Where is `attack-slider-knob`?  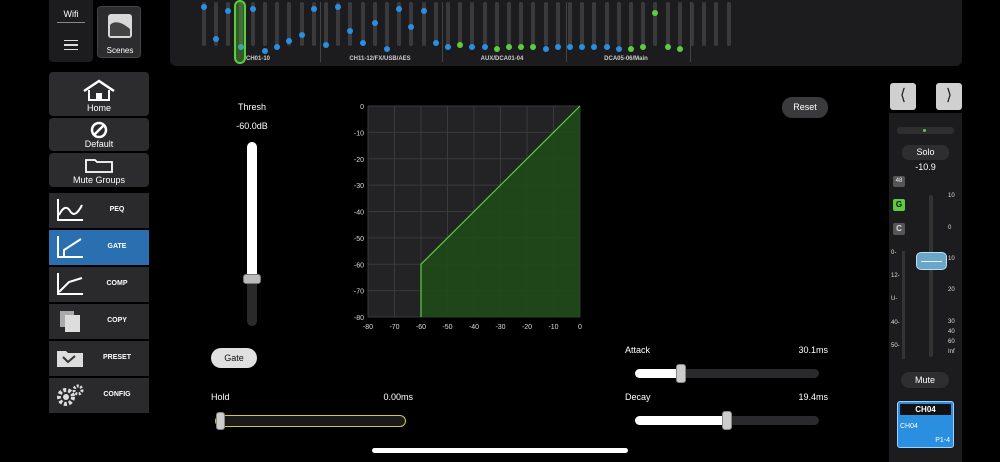
attack-slider-knob is located at coordinates (681, 373).